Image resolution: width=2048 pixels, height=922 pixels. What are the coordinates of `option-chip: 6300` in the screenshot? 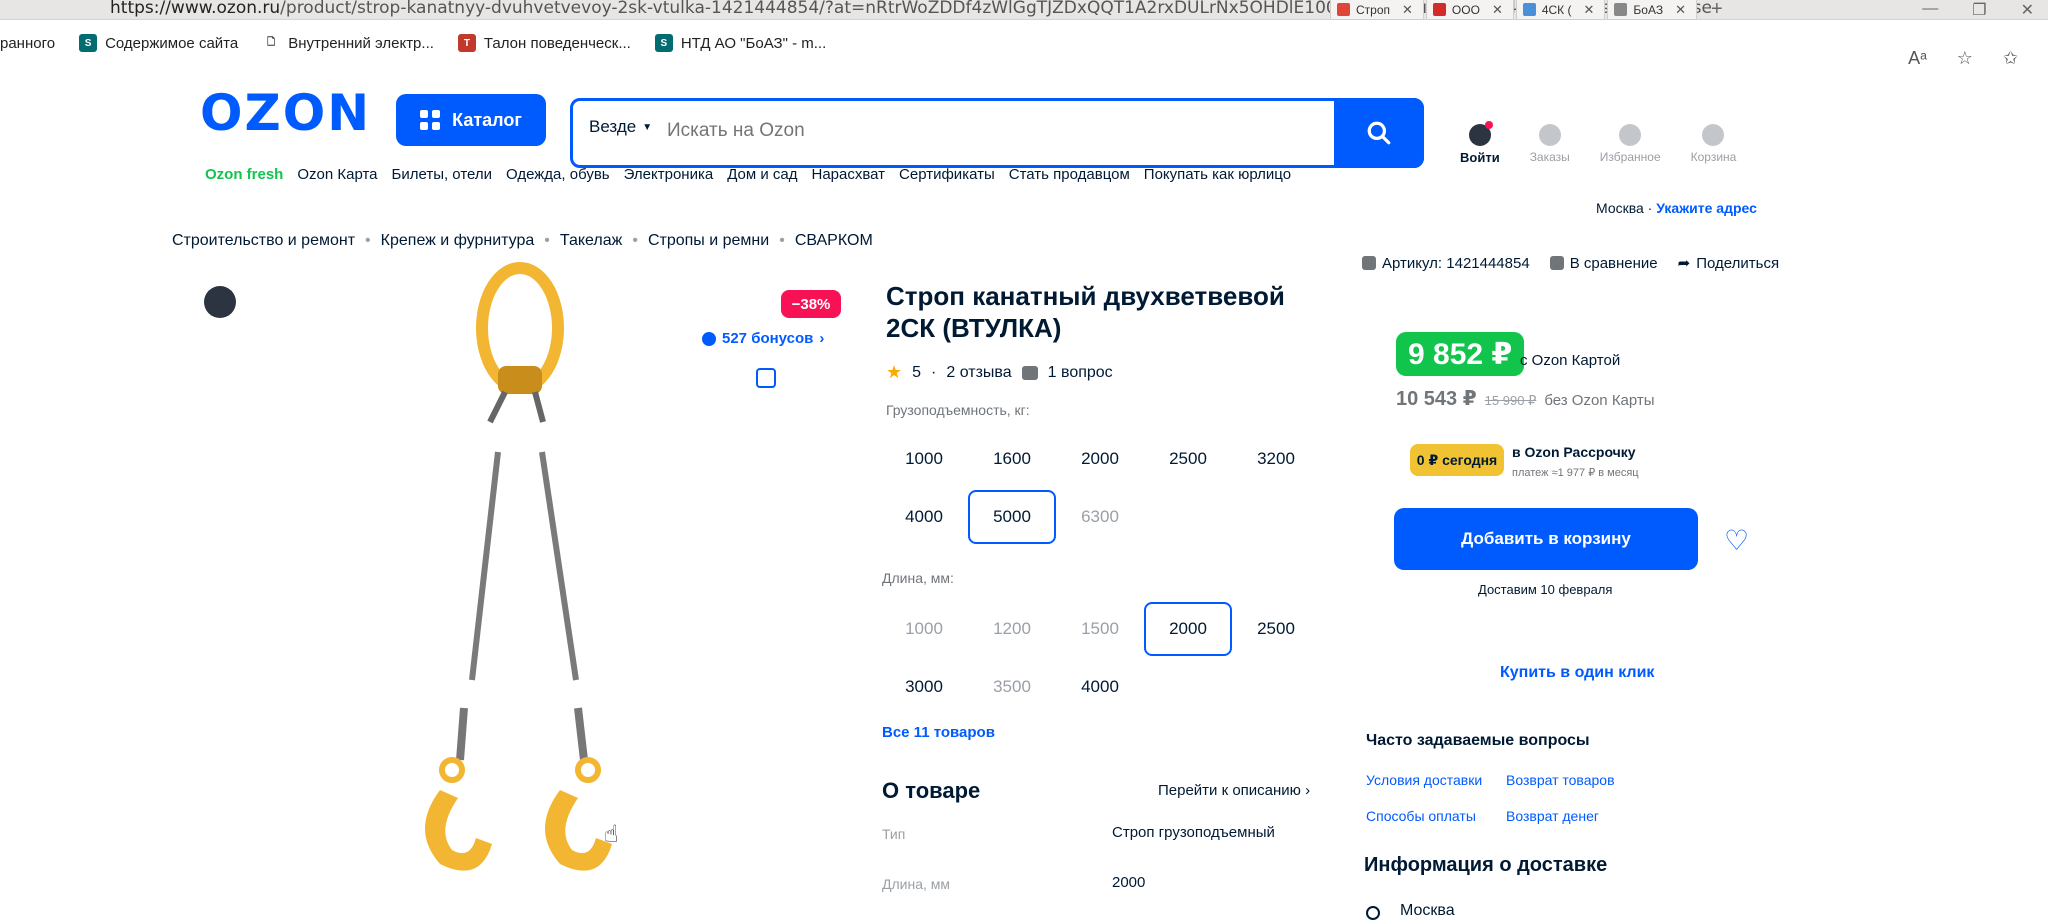 It's located at (1100, 517).